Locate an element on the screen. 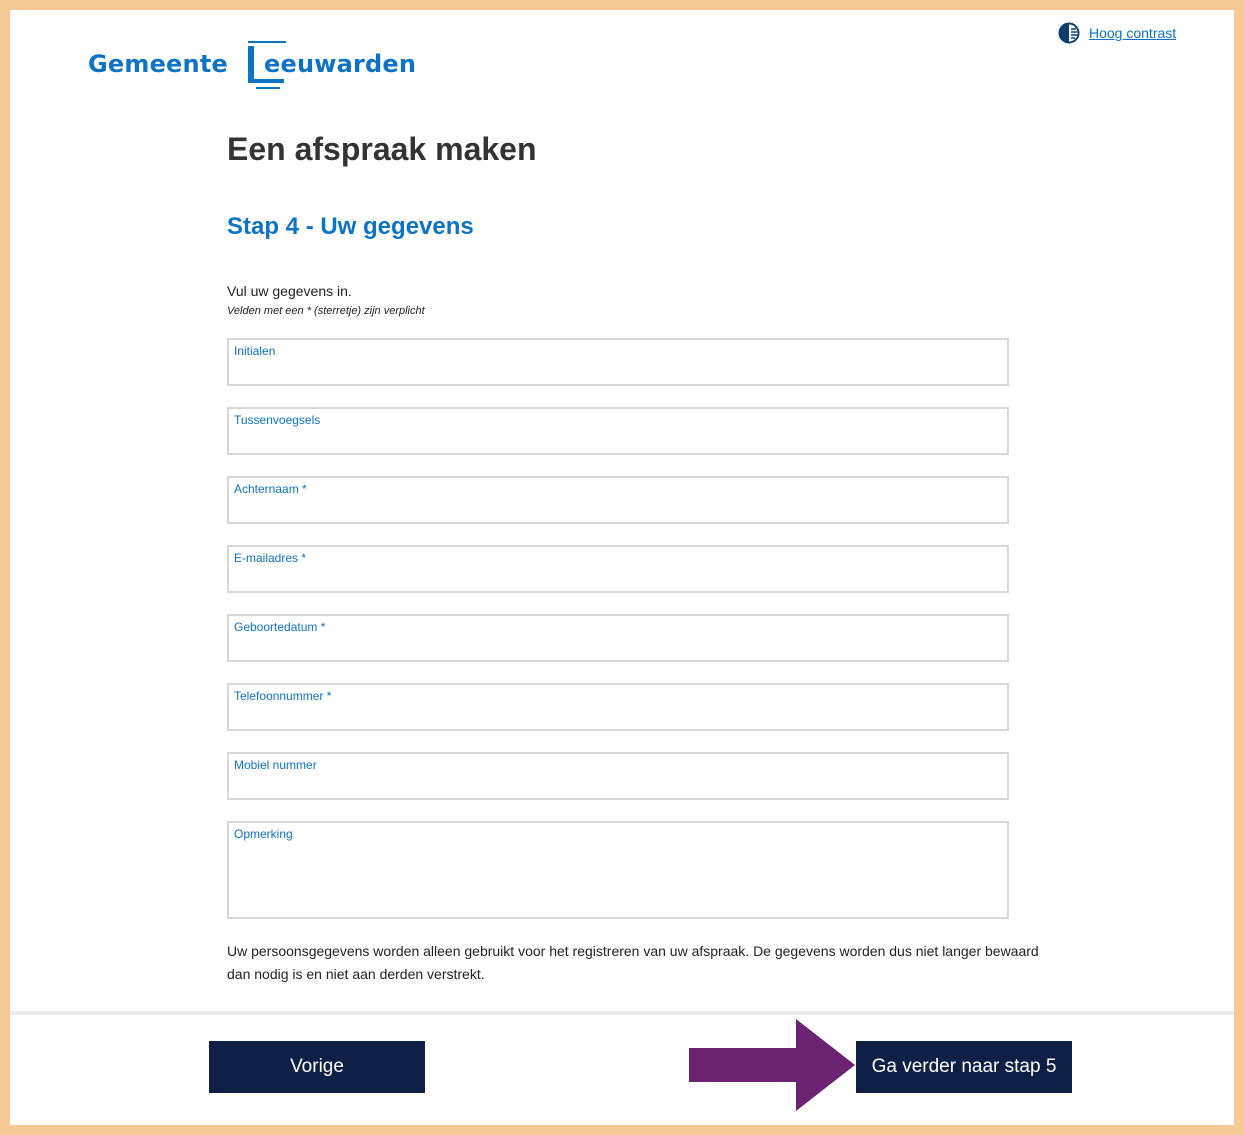 The height and width of the screenshot is (1135, 1244). mobile-input is located at coordinates (618, 785).